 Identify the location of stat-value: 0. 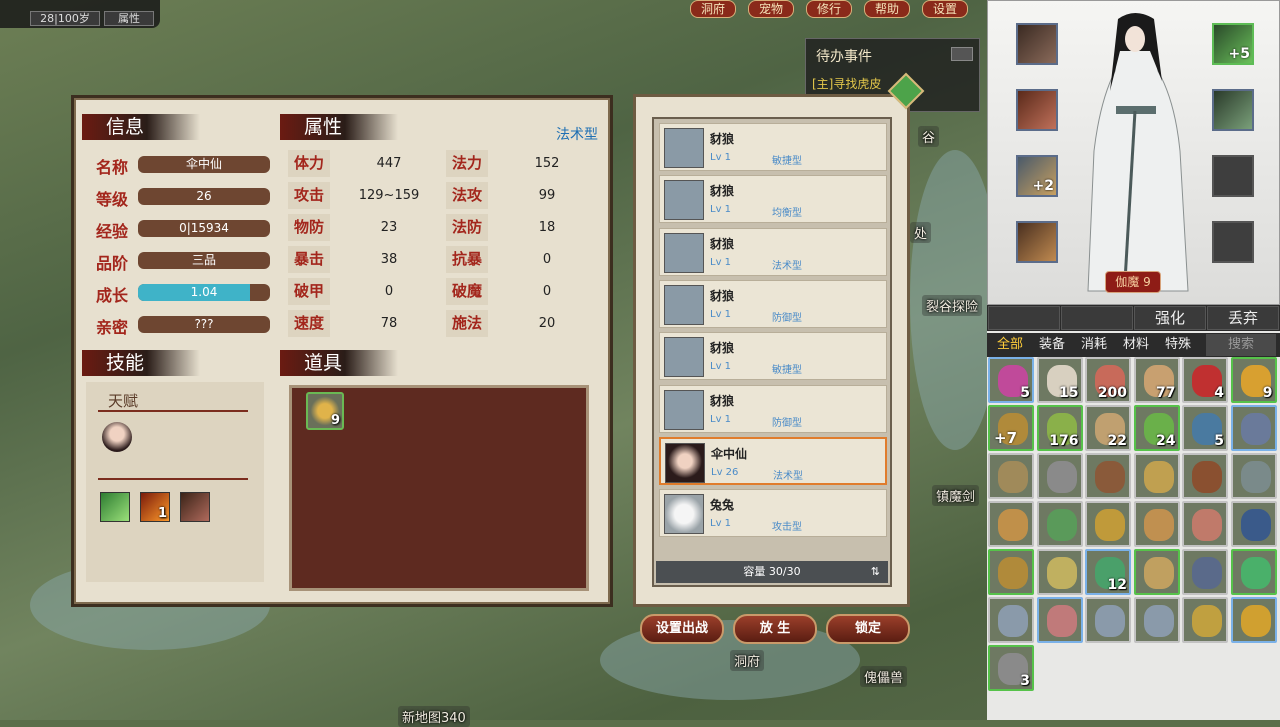
(389, 291).